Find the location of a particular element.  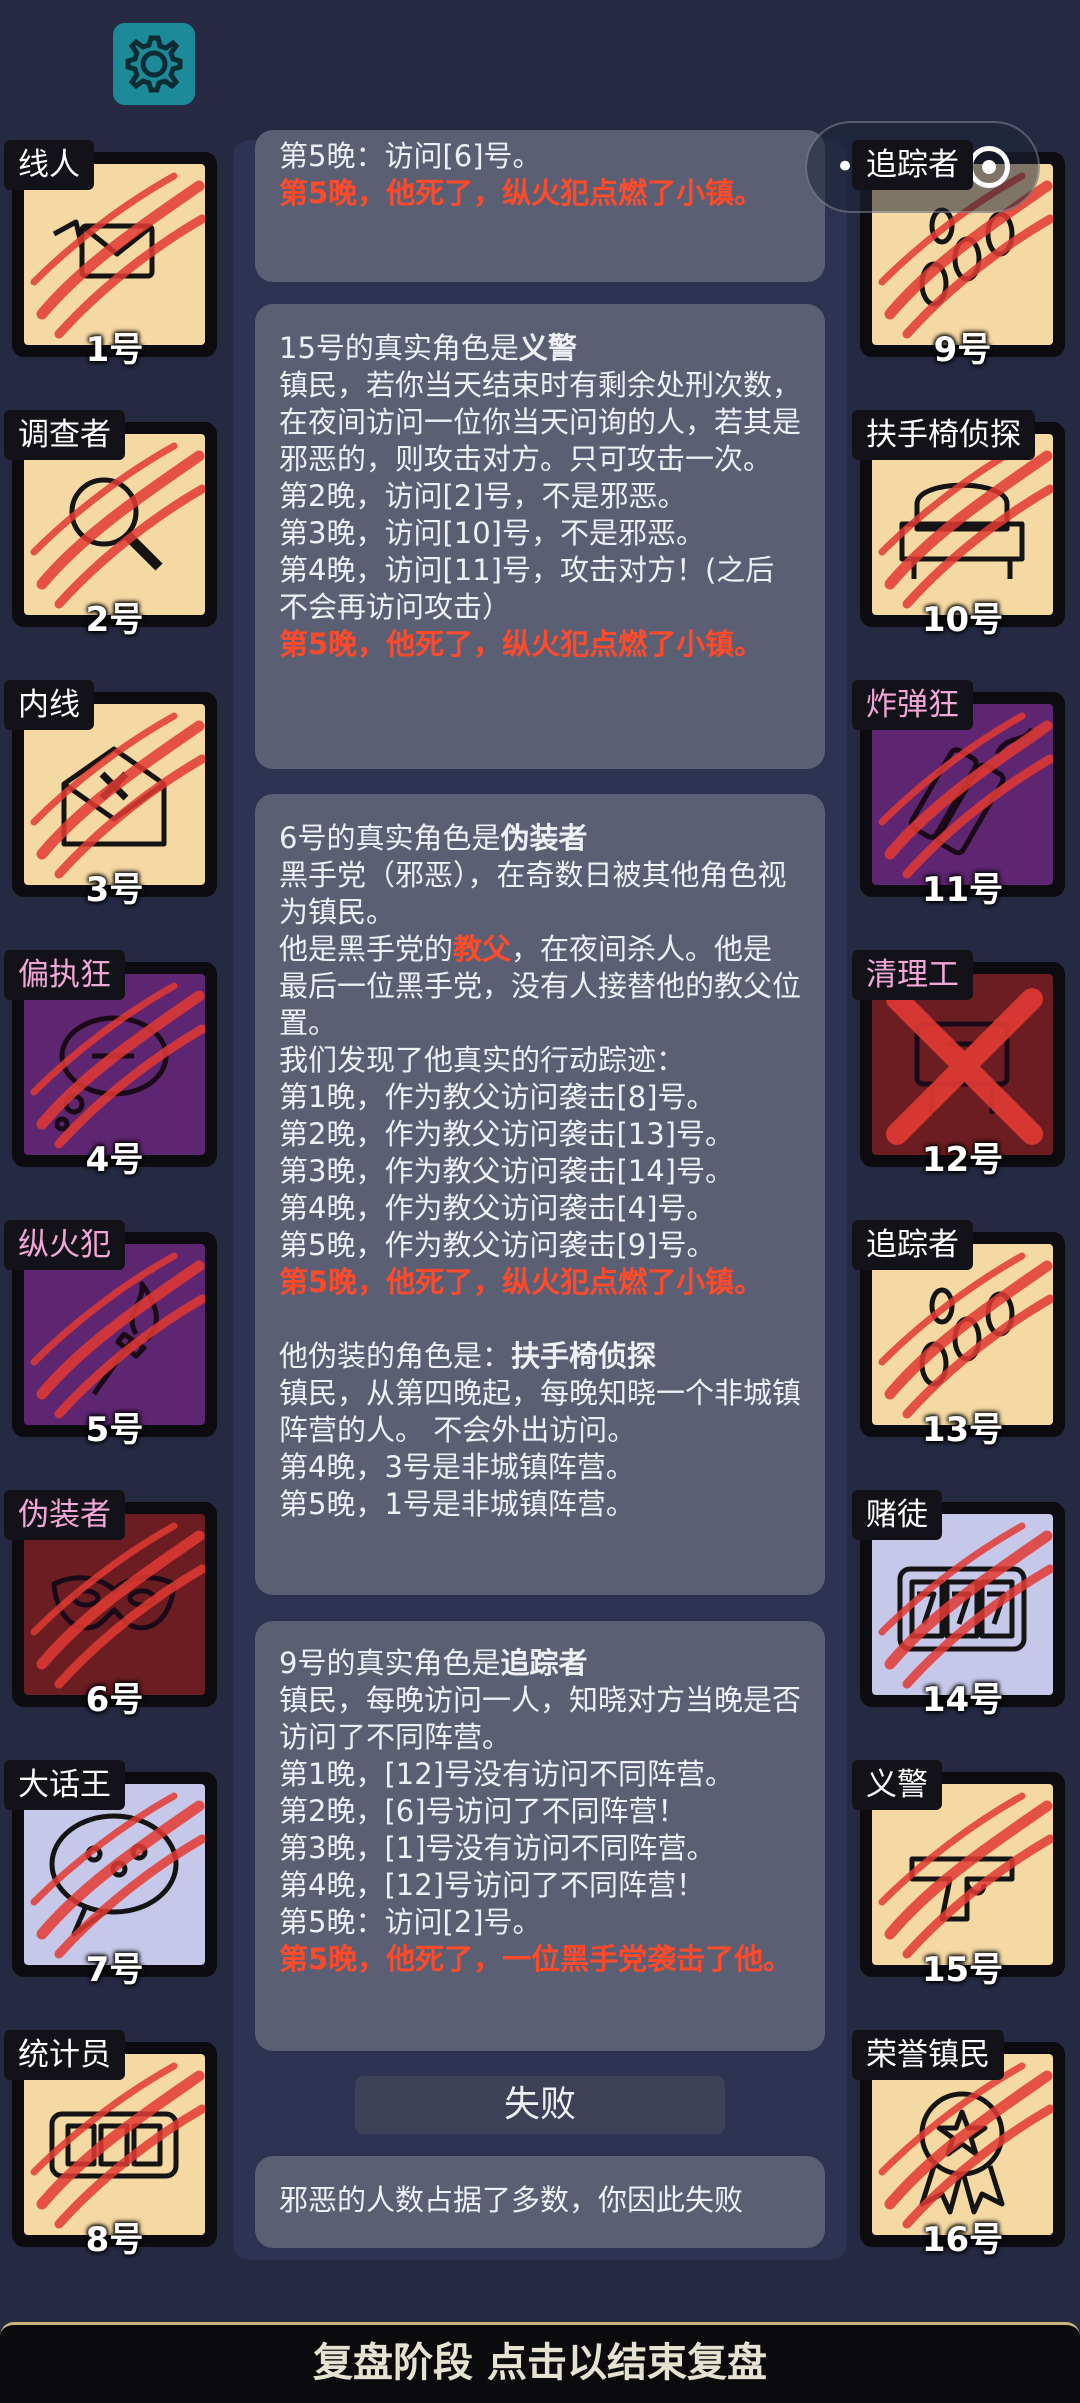

player-card-left-6: 伪装者 6号 is located at coordinates (113, 1605).